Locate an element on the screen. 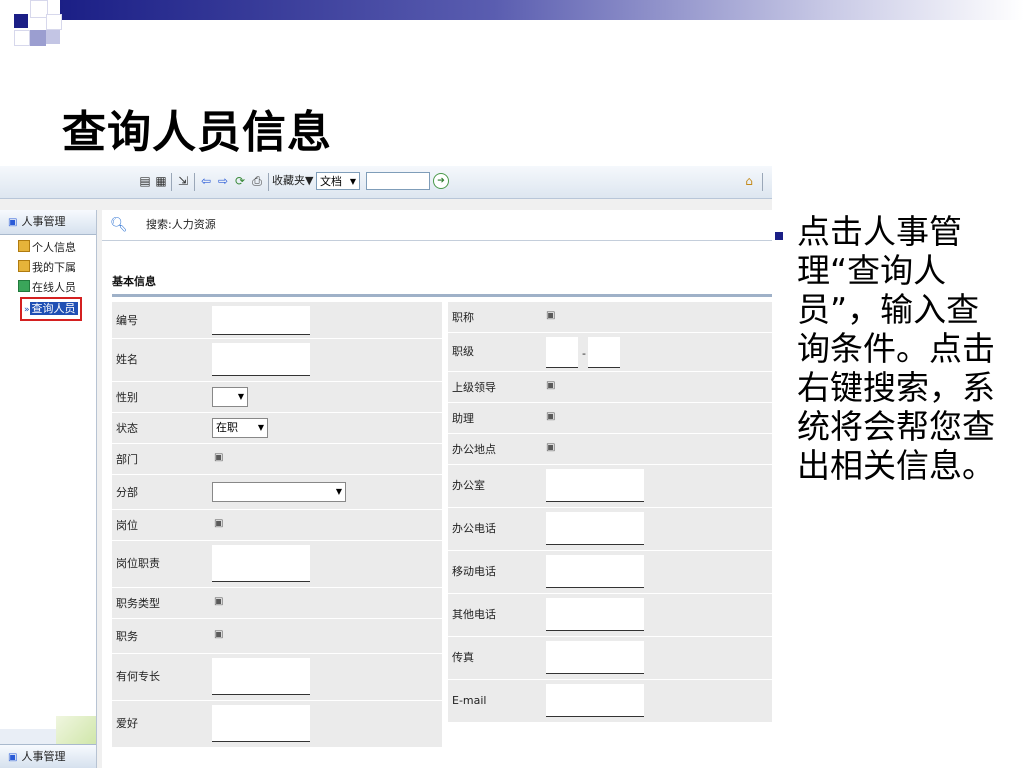  form-row: E-mail is located at coordinates (610, 701).